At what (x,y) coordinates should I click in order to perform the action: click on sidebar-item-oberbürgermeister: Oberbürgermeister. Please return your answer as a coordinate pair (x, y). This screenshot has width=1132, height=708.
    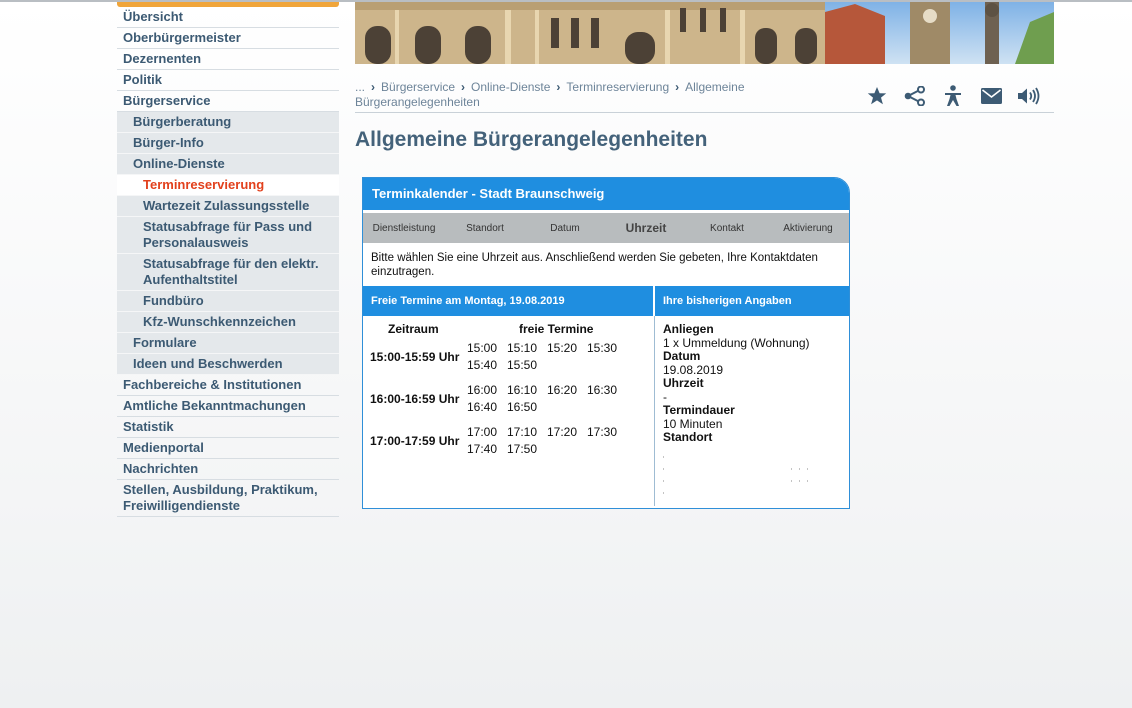
    Looking at the image, I should click on (228, 38).